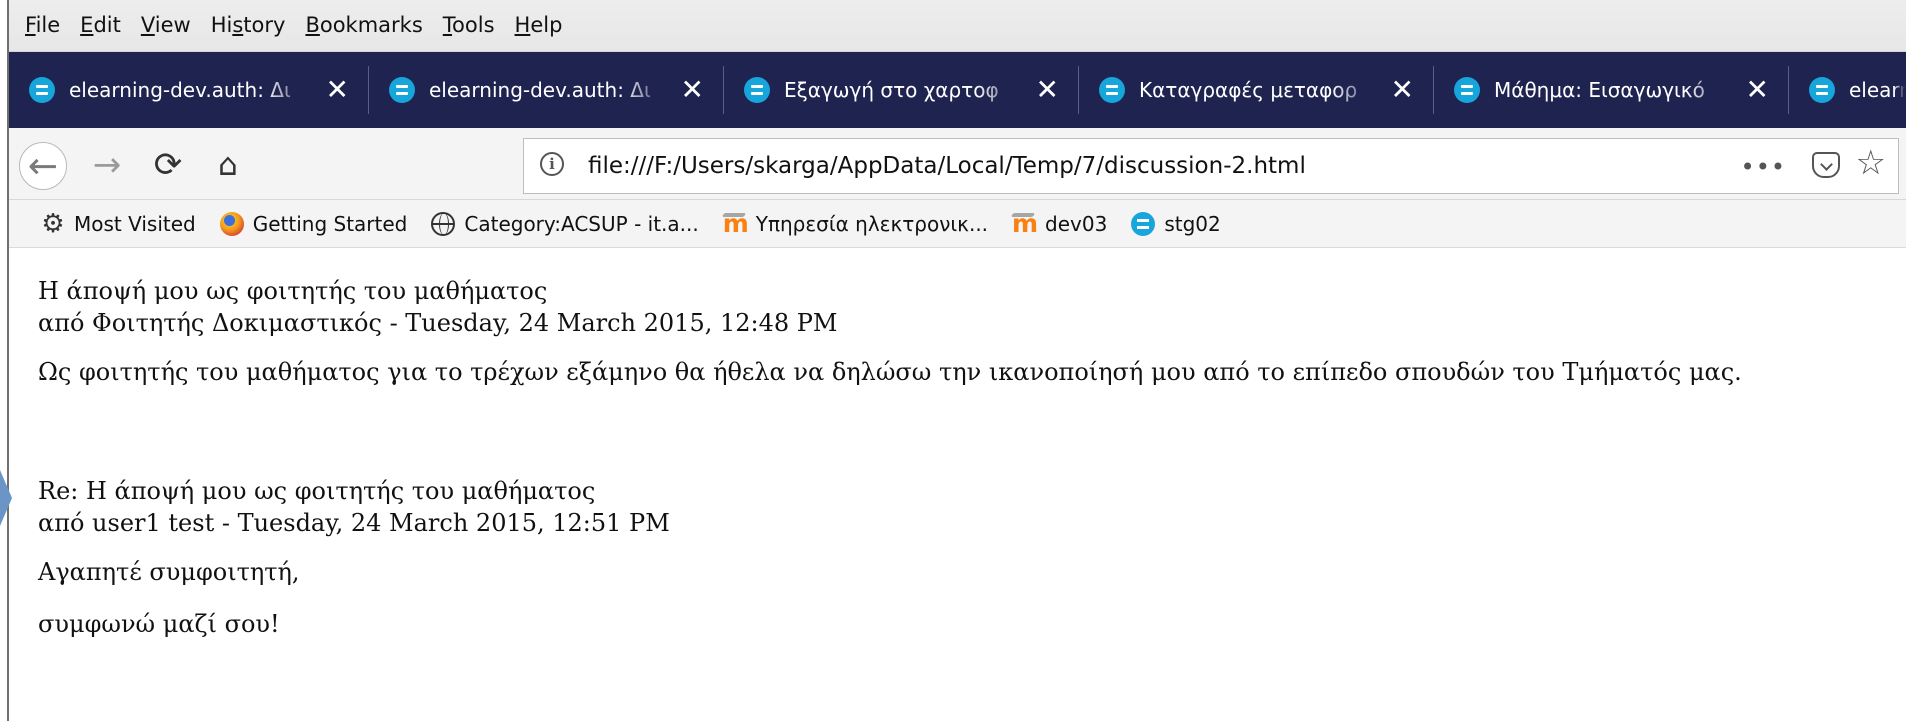 Image resolution: width=1906 pixels, height=721 pixels. Describe the element at coordinates (552, 164) in the screenshot. I see `info-icon: i` at that location.